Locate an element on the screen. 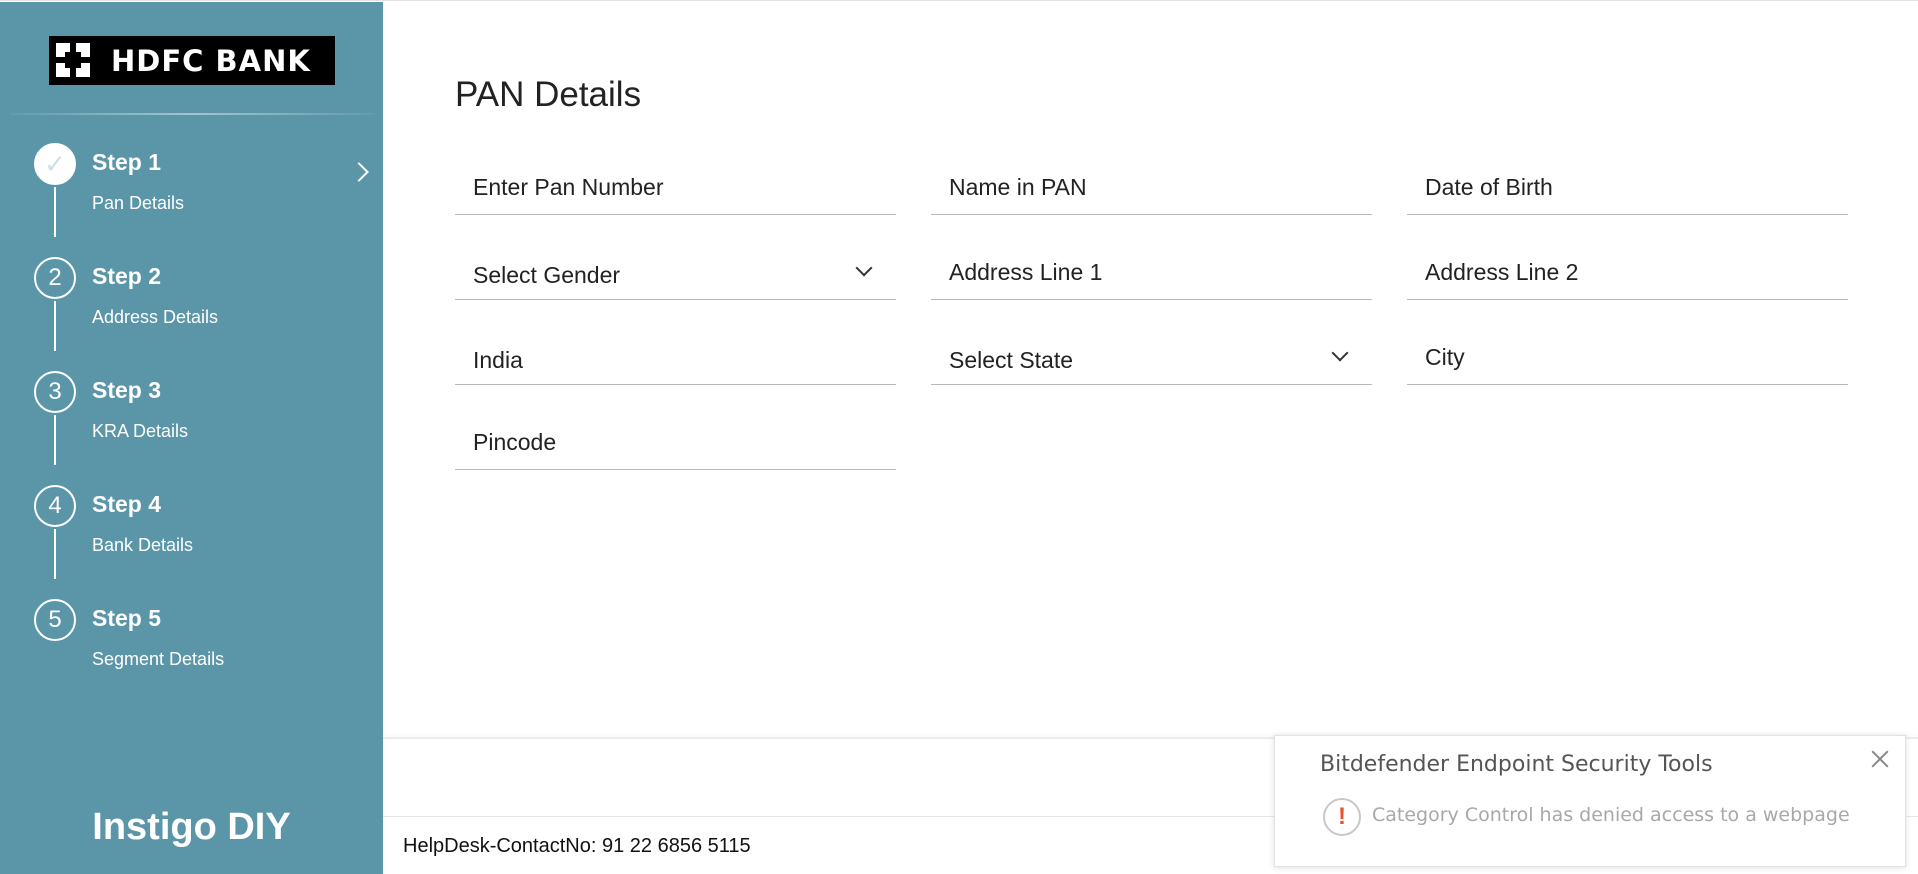  step-1: ✓ Step 1 Pan Details is located at coordinates (201, 190).